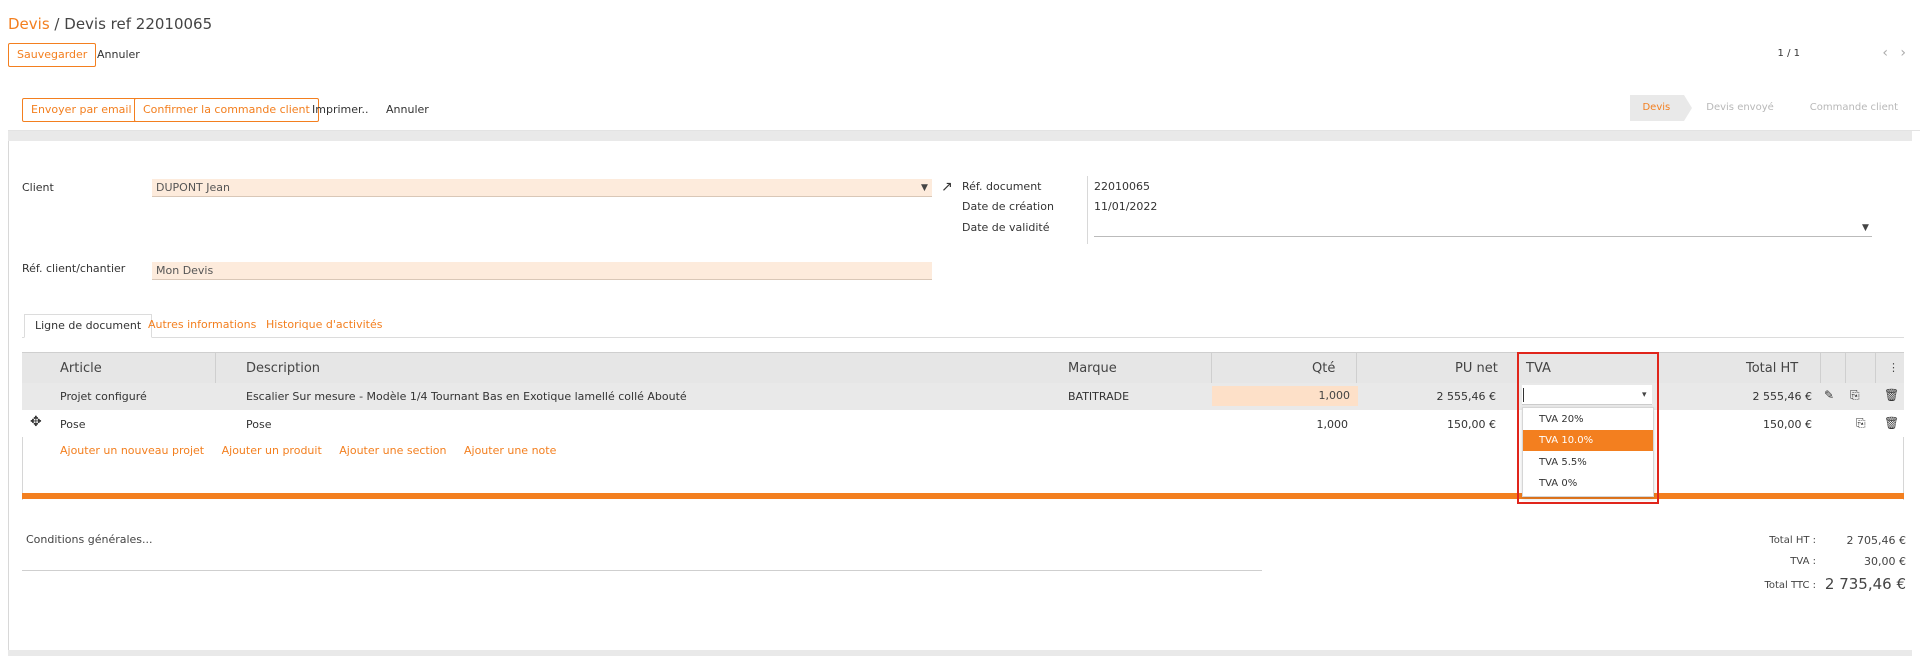 The height and width of the screenshot is (656, 1920). I want to click on date-validite-dropdown-icon: ▼, so click(1865, 228).